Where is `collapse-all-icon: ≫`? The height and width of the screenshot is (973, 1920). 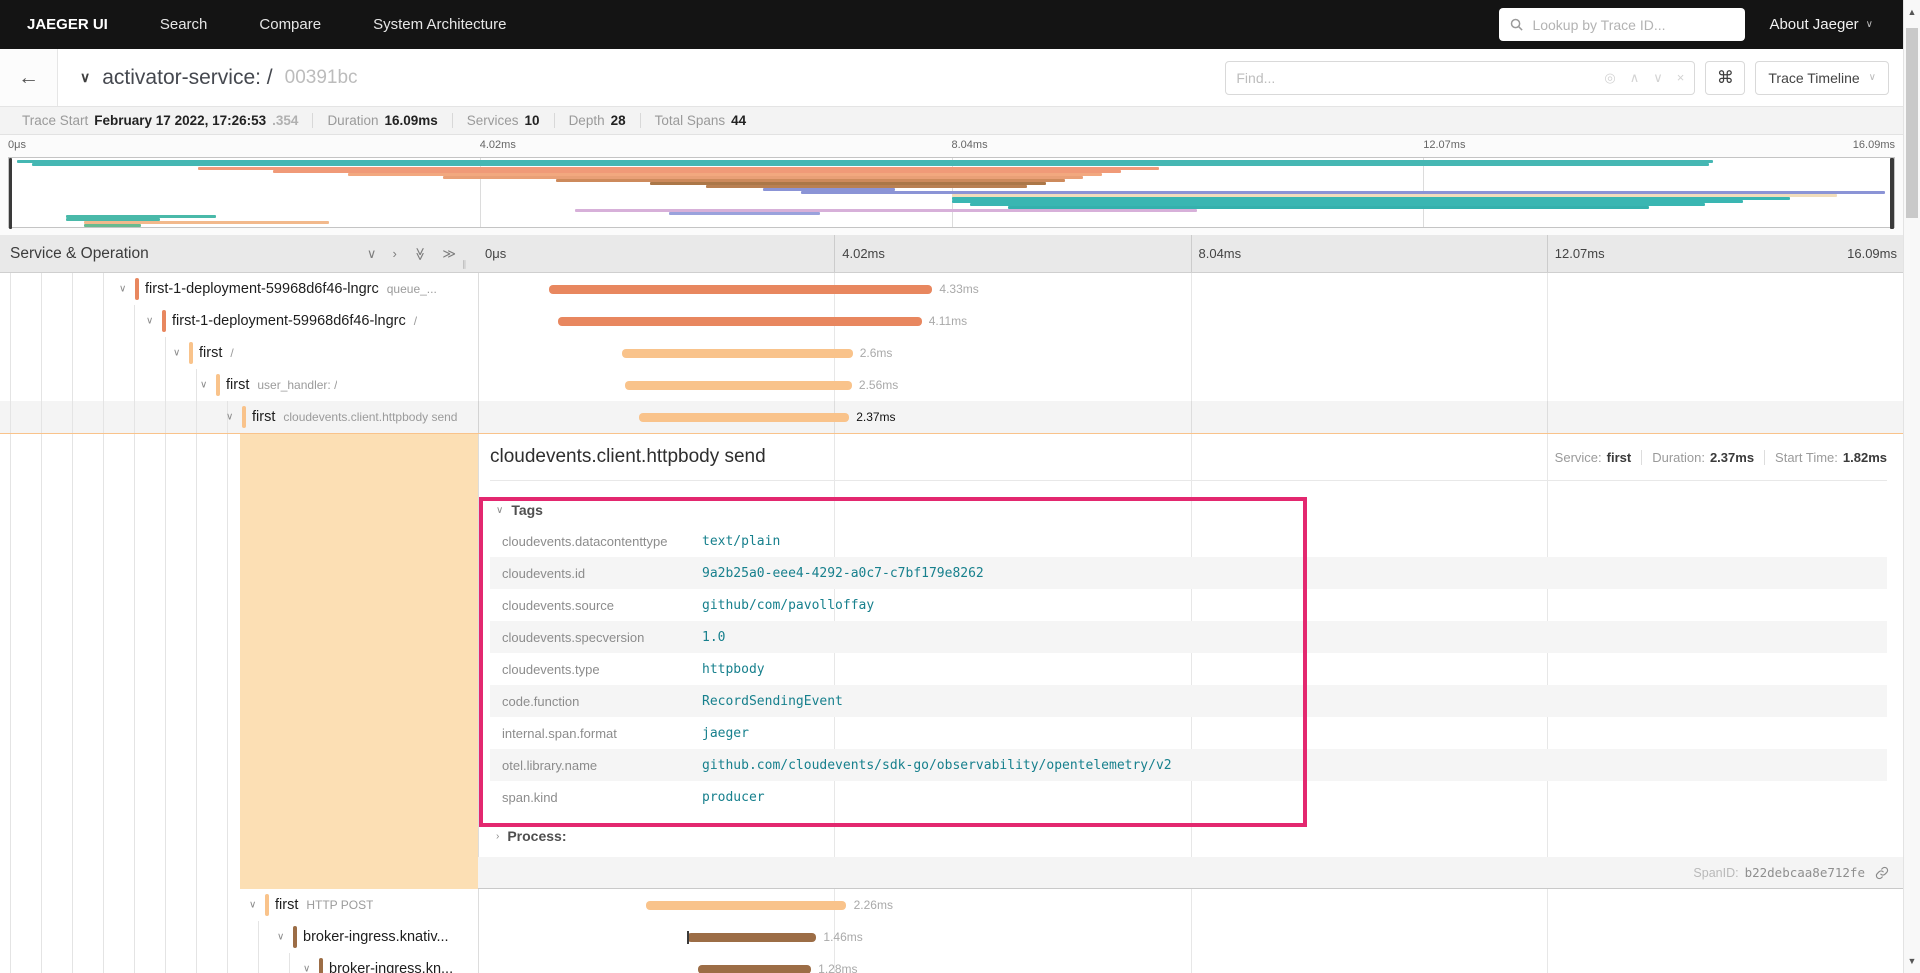
collapse-all-icon: ≫ is located at coordinates (420, 254).